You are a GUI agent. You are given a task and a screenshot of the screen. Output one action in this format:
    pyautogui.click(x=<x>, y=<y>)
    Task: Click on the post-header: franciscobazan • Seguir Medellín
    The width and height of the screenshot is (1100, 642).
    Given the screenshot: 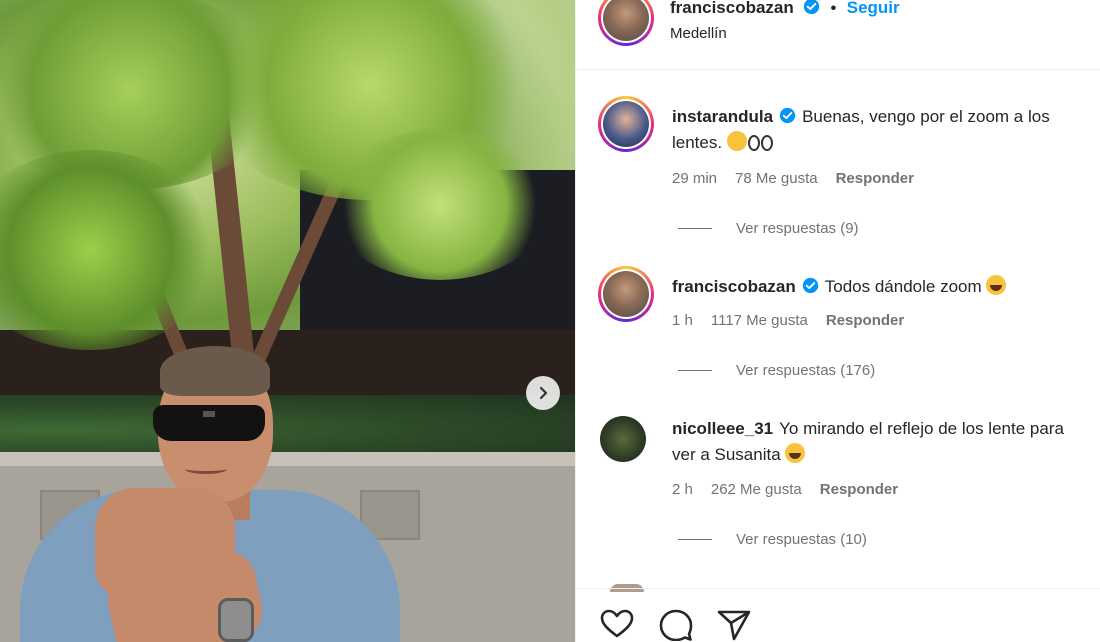 What is the action you would take?
    pyautogui.click(x=838, y=35)
    